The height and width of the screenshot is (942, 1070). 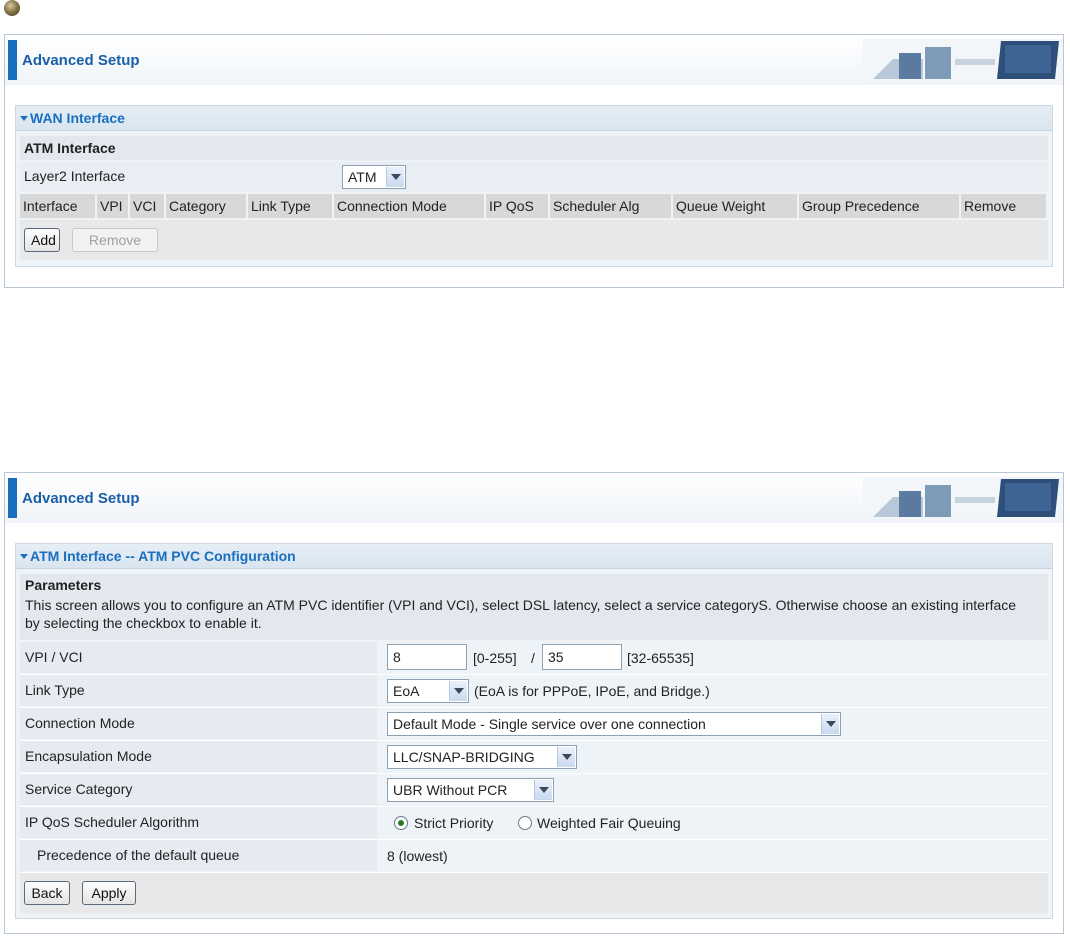 What do you see at coordinates (454, 823) in the screenshot?
I see `strict-priority-label: Strict Priority` at bounding box center [454, 823].